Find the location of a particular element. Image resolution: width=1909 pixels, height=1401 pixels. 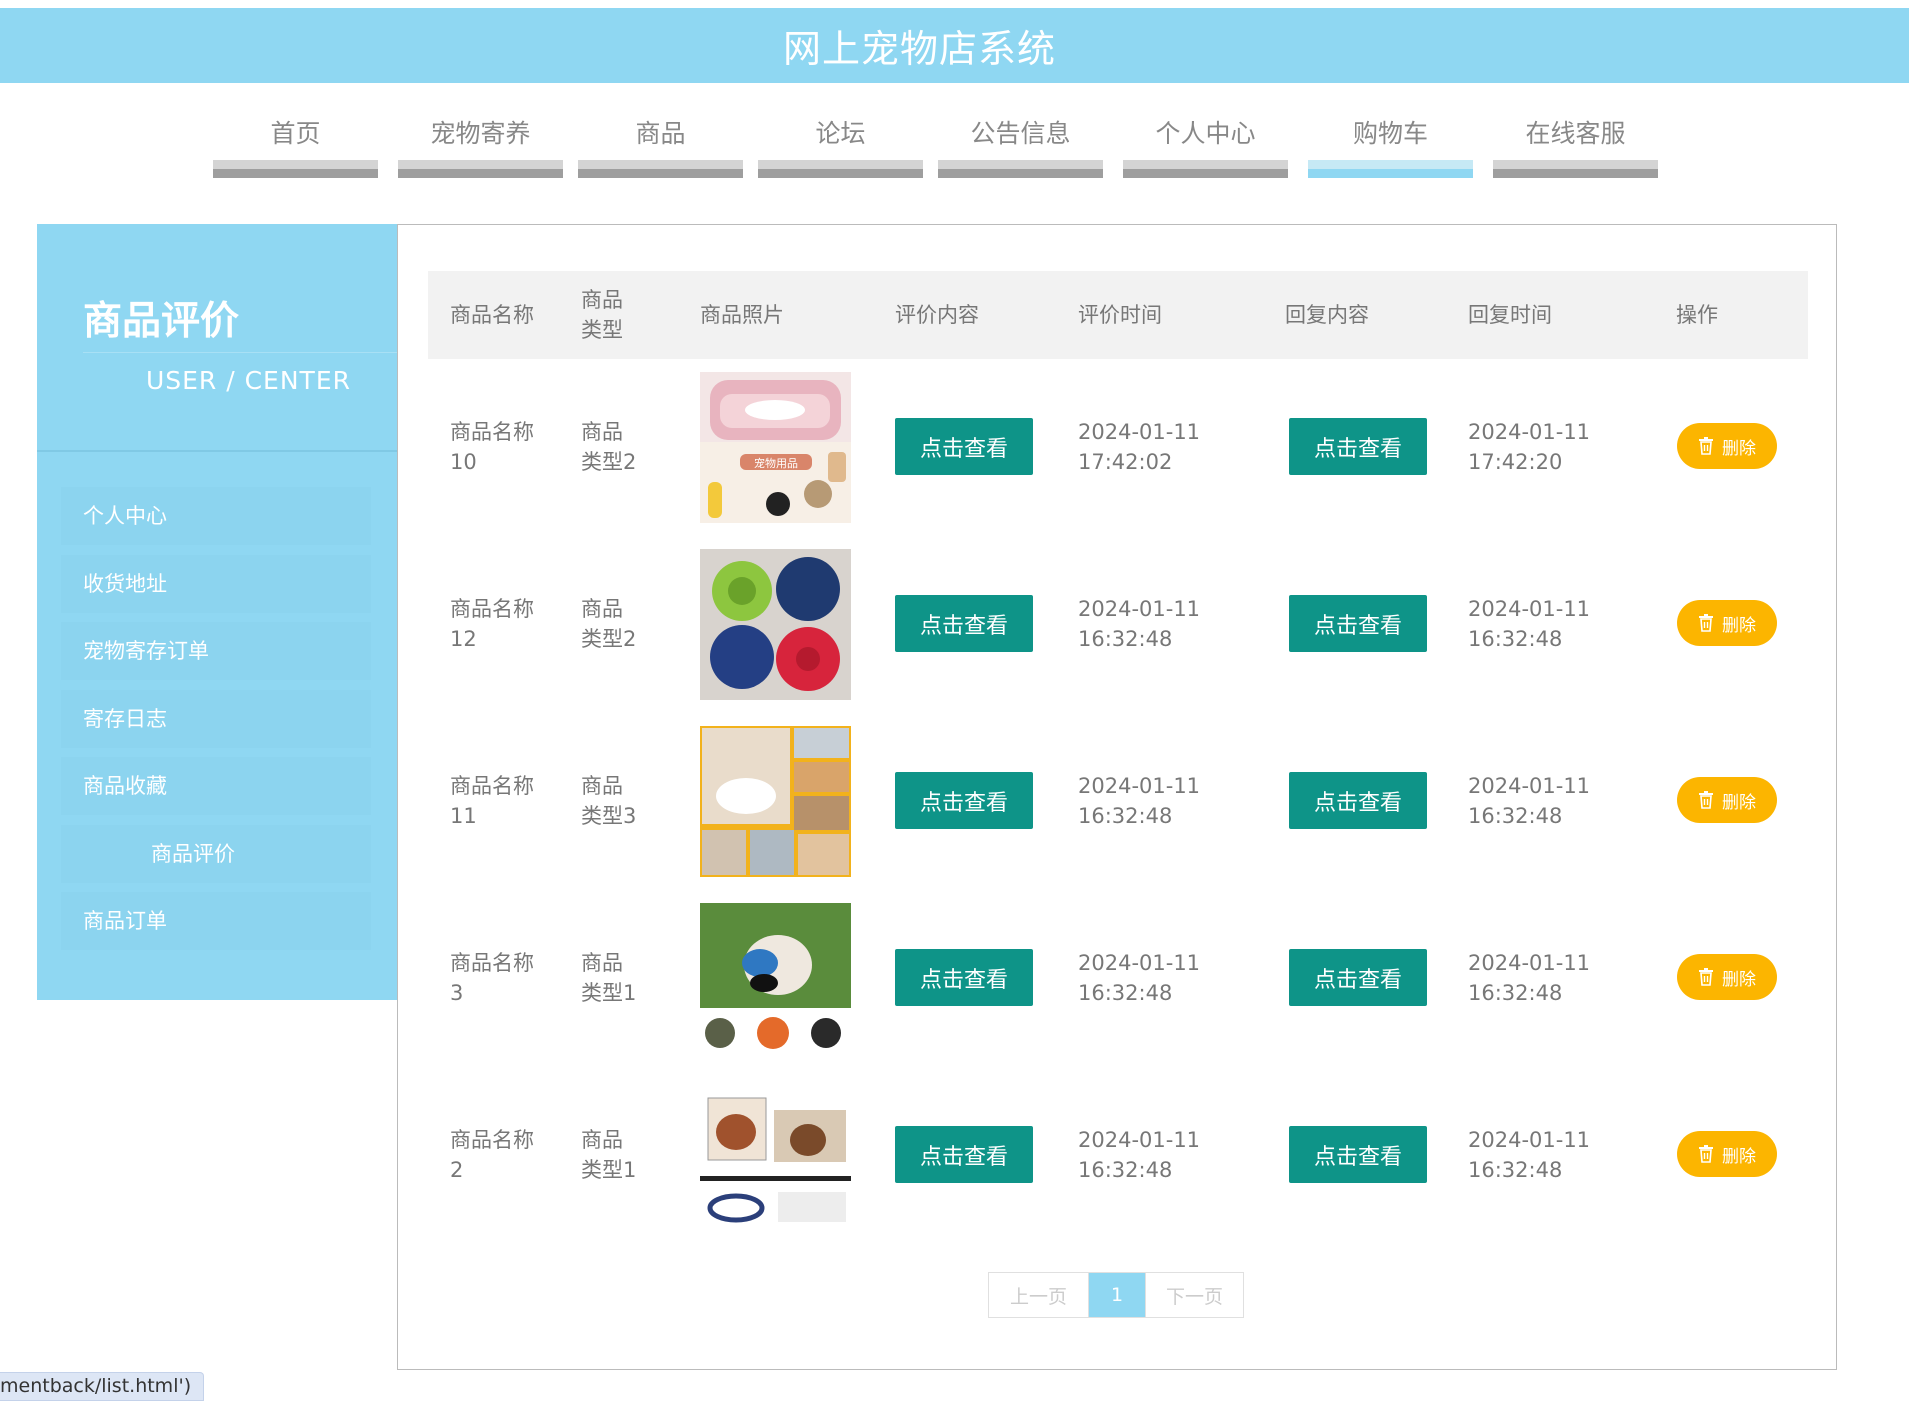

next-page-button: 下一页 is located at coordinates (1194, 1295).